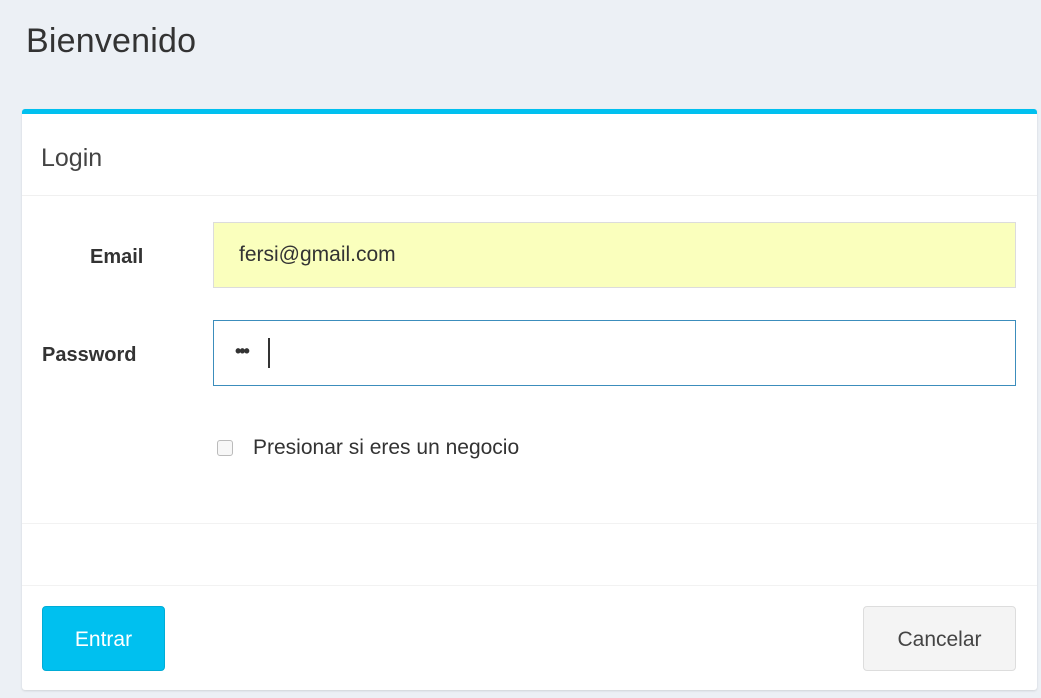 The height and width of the screenshot is (698, 1041). I want to click on business-checkbox-row: Presionar si eres un negocio, so click(368, 448).